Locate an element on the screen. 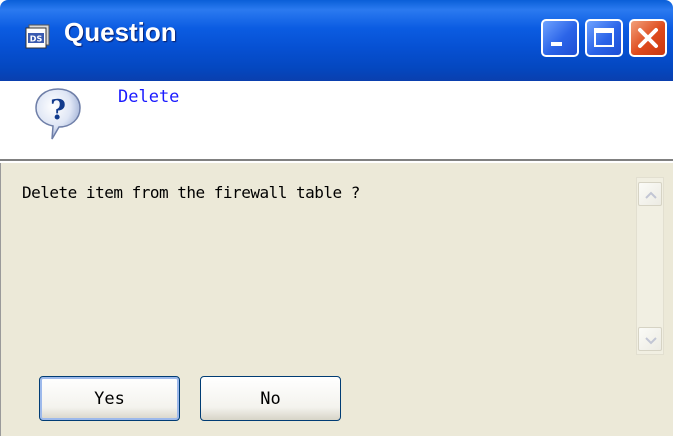 Image resolution: width=673 pixels, height=436 pixels. minimize-icon is located at coordinates (556, 44).